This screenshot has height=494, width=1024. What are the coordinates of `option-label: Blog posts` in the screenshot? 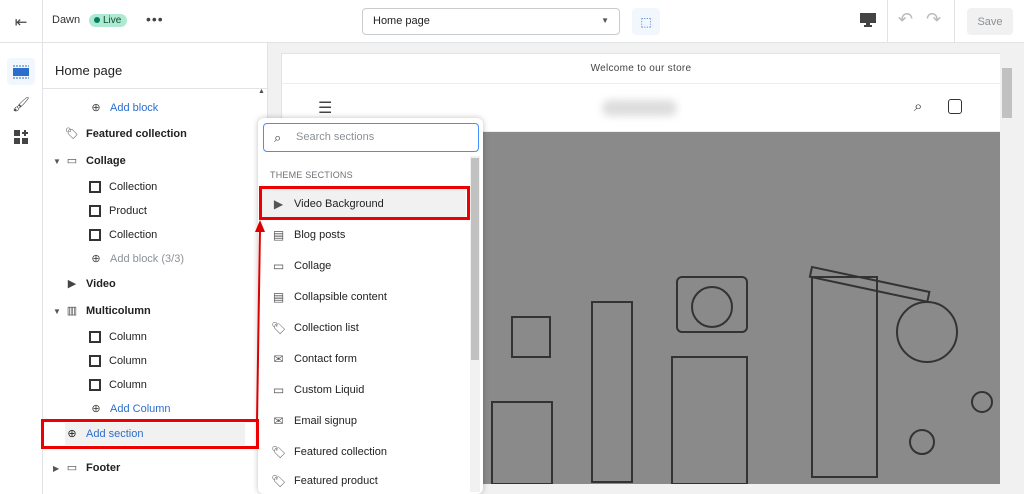 It's located at (320, 234).